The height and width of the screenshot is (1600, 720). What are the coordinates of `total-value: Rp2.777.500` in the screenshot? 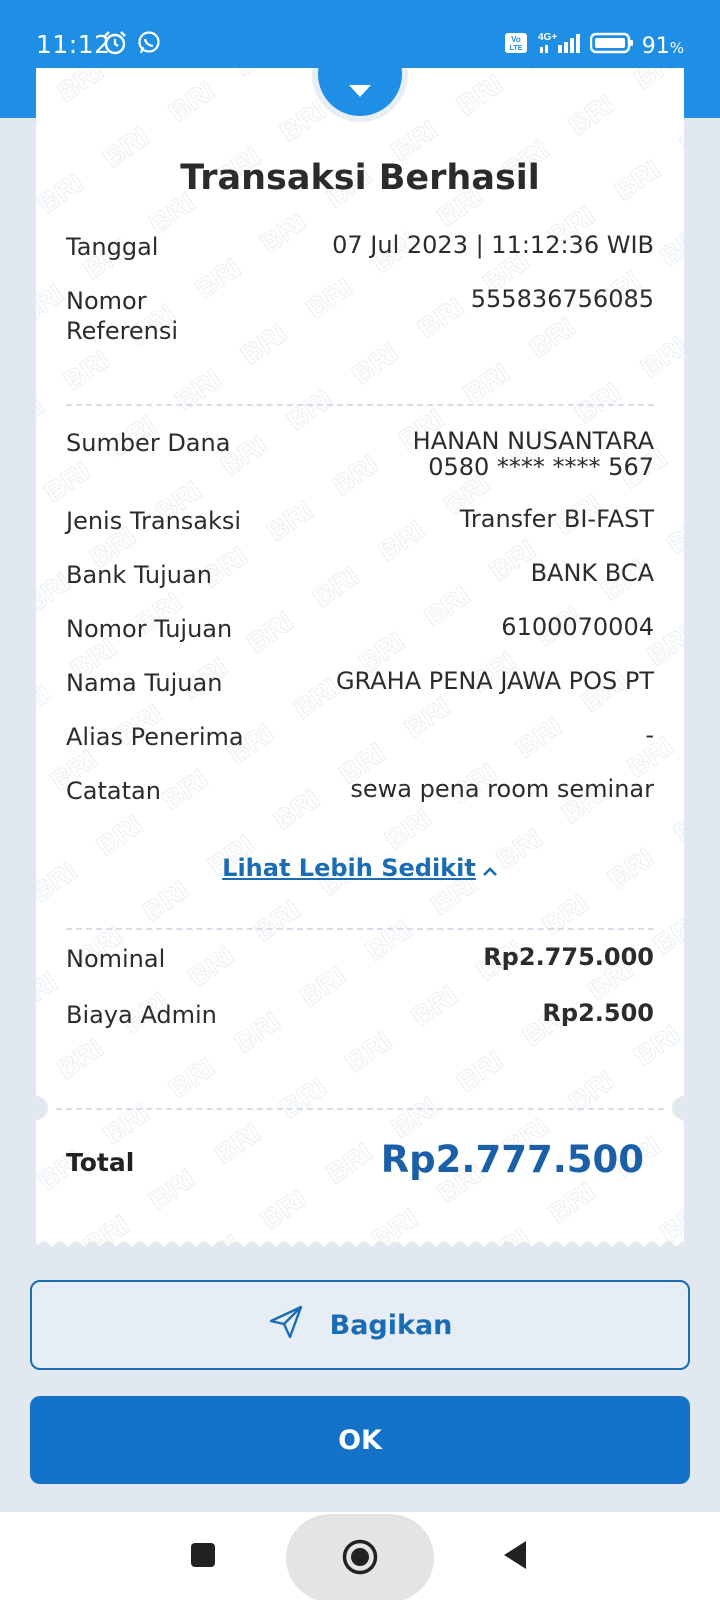 It's located at (512, 1159).